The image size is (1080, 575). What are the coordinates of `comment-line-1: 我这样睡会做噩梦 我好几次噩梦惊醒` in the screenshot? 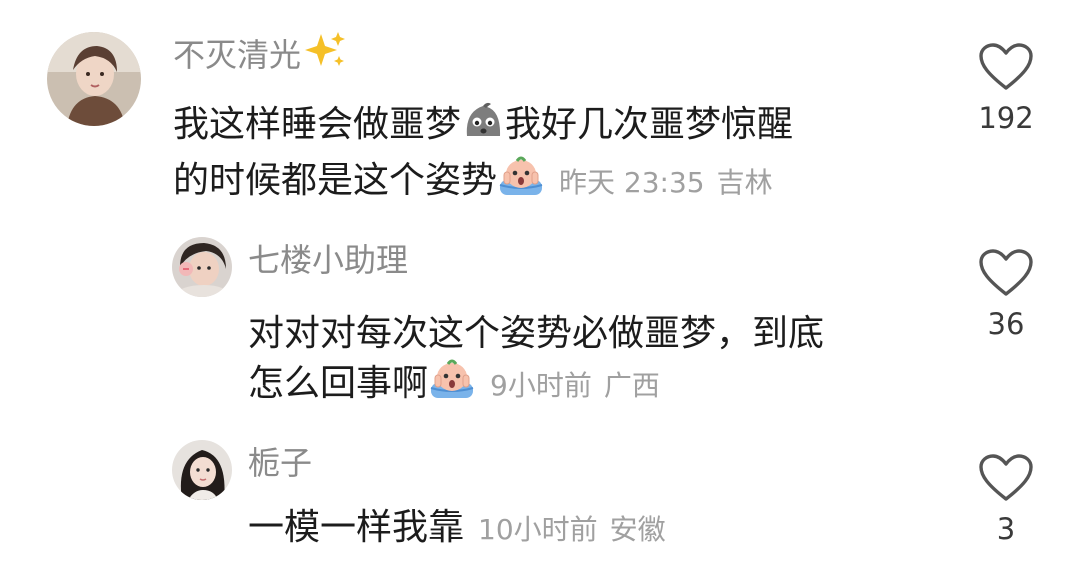 It's located at (553, 127).